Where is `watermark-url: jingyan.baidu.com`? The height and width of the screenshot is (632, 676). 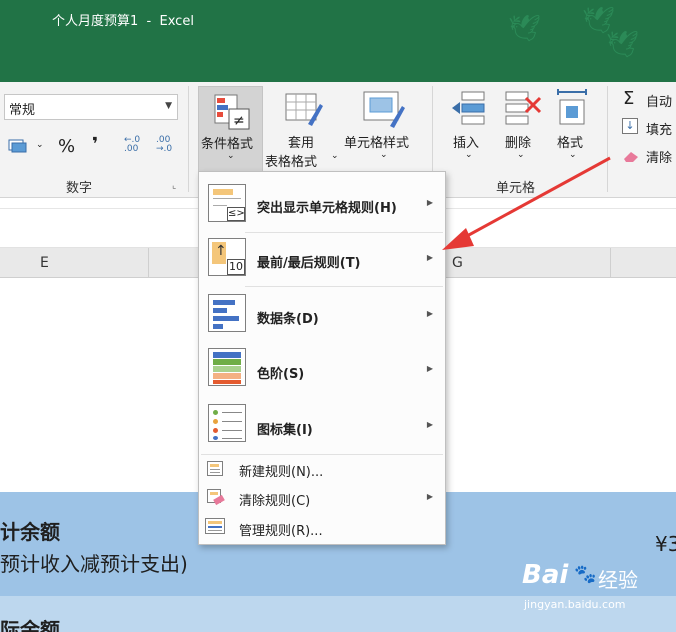 watermark-url: jingyan.baidu.com is located at coordinates (575, 604).